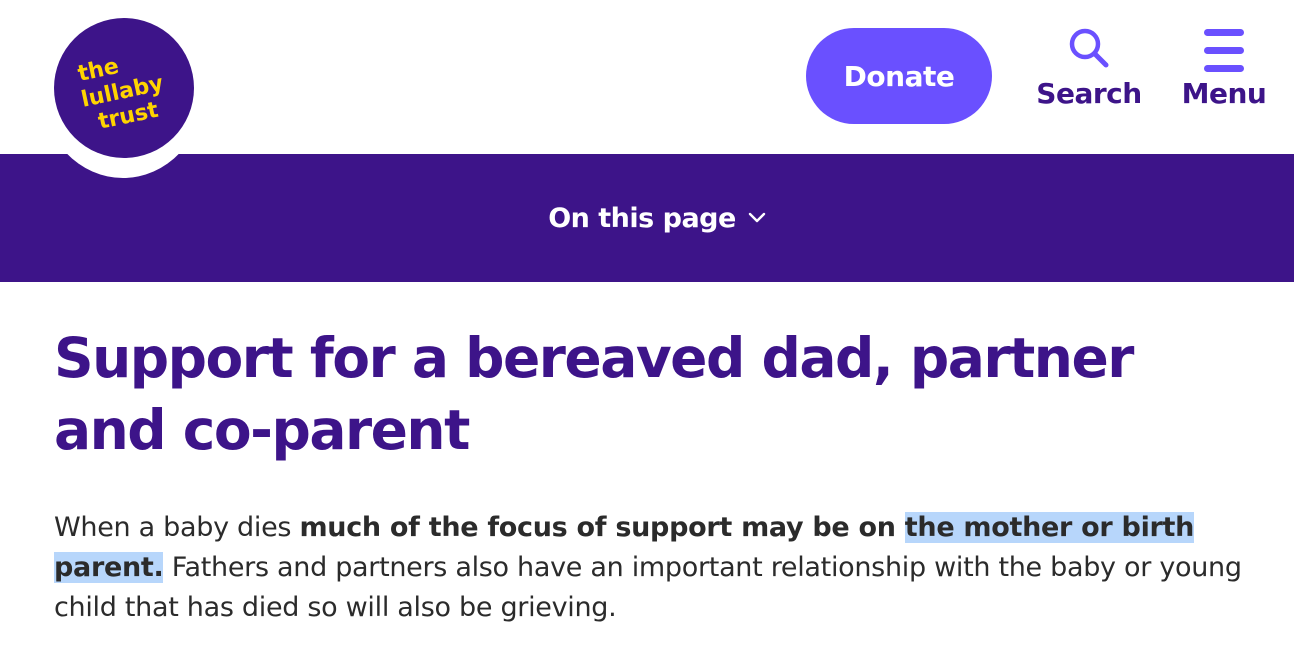  What do you see at coordinates (642, 218) in the screenshot?
I see `on-this-page-label: On this page` at bounding box center [642, 218].